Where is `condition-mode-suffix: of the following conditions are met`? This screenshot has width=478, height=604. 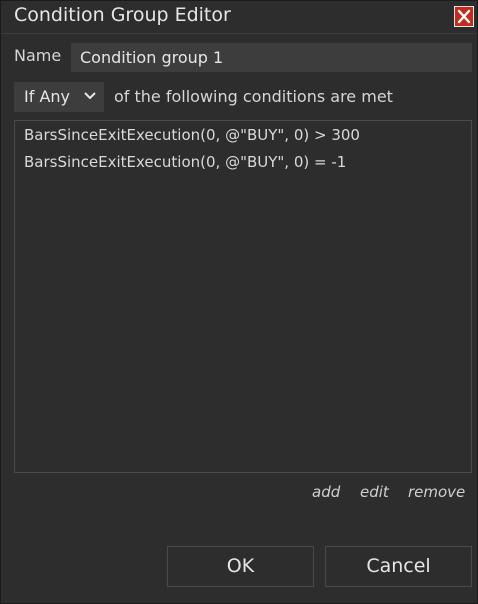
condition-mode-suffix: of the following conditions are met is located at coordinates (253, 96).